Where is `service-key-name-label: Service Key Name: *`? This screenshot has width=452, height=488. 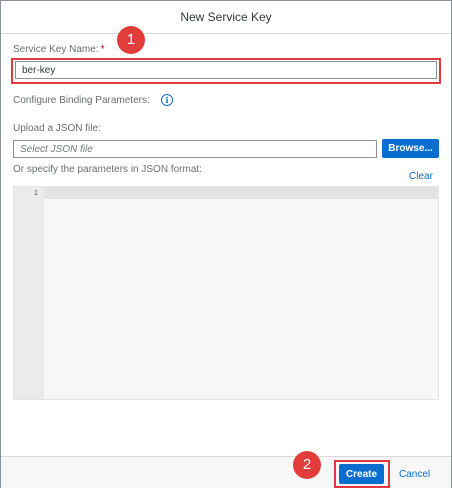 service-key-name-label: Service Key Name: * is located at coordinates (59, 49).